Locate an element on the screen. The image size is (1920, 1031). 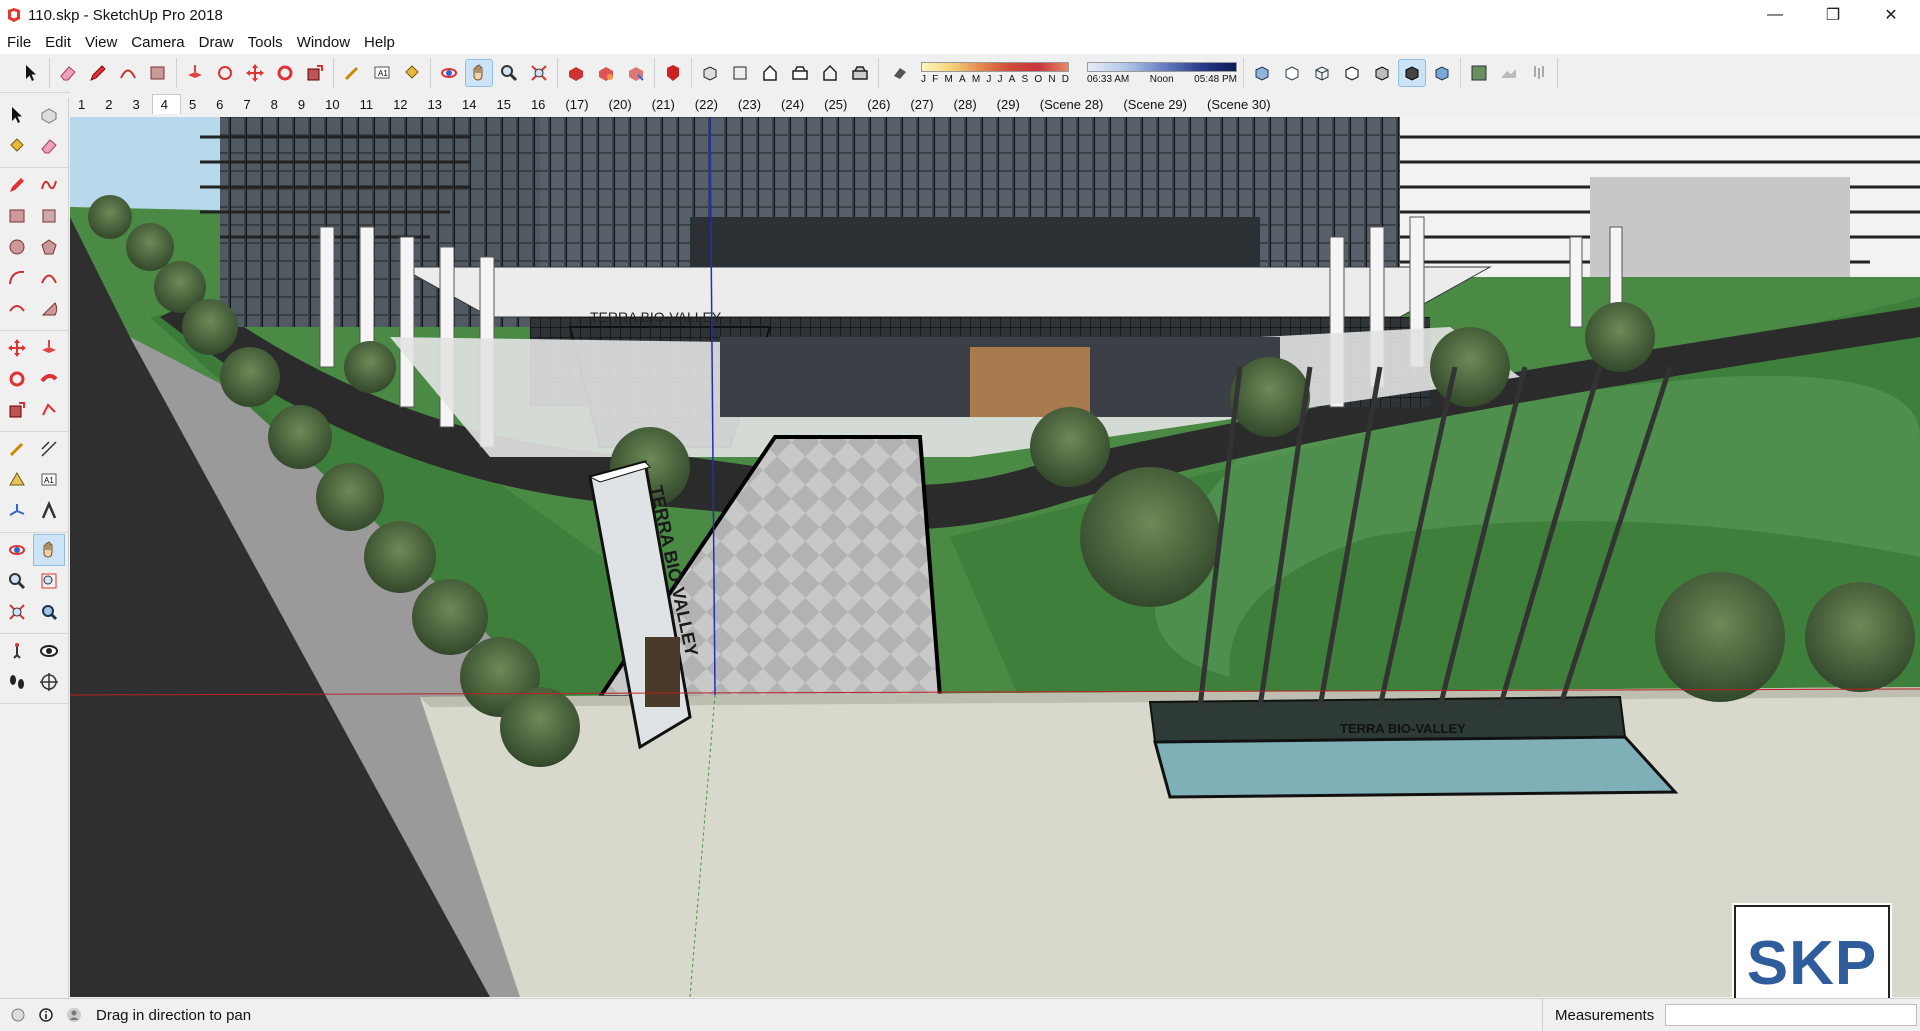
offset-icon is located at coordinates (49, 410).